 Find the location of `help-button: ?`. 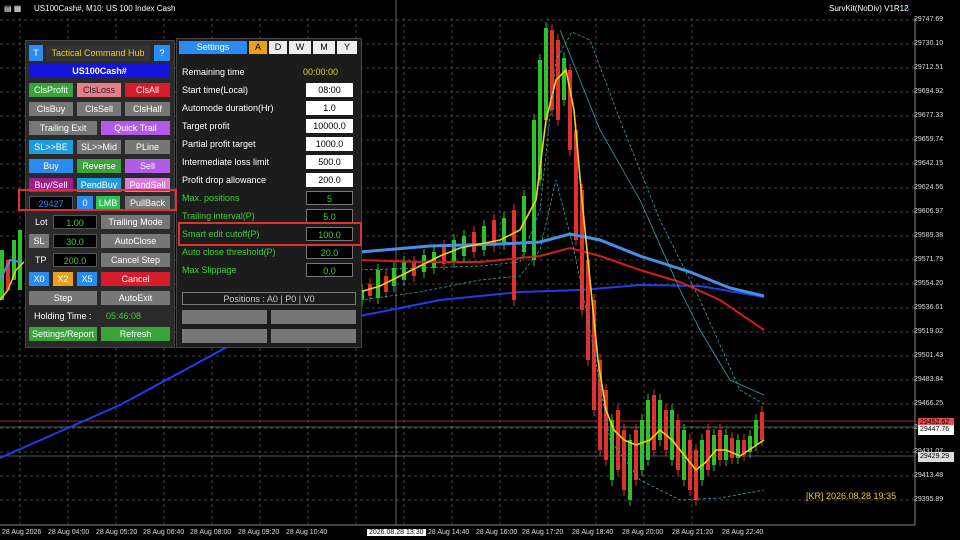

help-button: ? is located at coordinates (162, 53).